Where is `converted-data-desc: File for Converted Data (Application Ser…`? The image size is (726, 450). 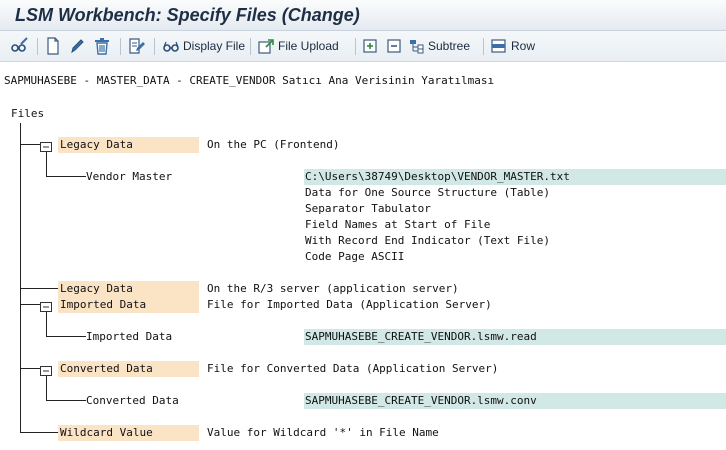
converted-data-desc: File for Converted Data (Application Ser… is located at coordinates (353, 368).